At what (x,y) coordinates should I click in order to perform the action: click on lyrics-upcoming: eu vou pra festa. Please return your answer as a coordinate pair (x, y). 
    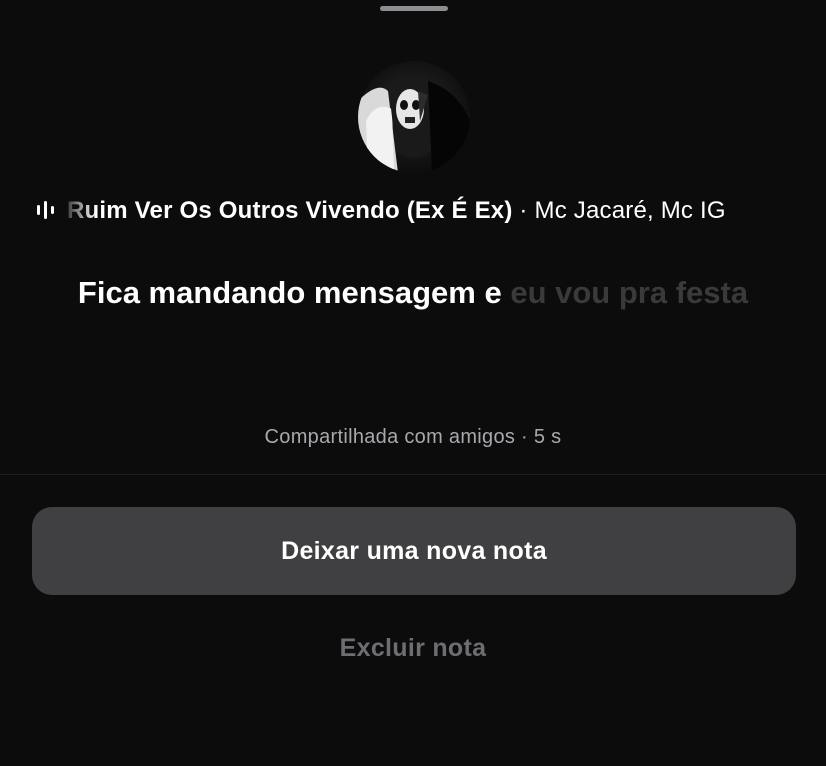
    Looking at the image, I should click on (629, 292).